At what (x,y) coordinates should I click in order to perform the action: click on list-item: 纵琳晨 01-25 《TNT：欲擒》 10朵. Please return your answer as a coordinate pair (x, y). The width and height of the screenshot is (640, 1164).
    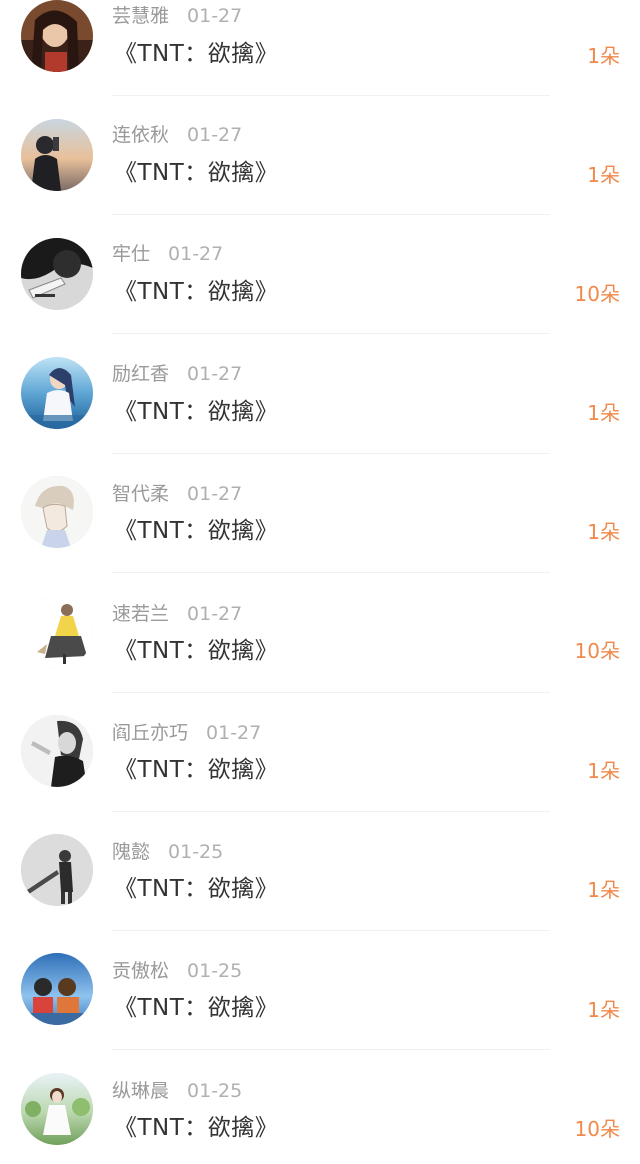
    Looking at the image, I should click on (320, 1107).